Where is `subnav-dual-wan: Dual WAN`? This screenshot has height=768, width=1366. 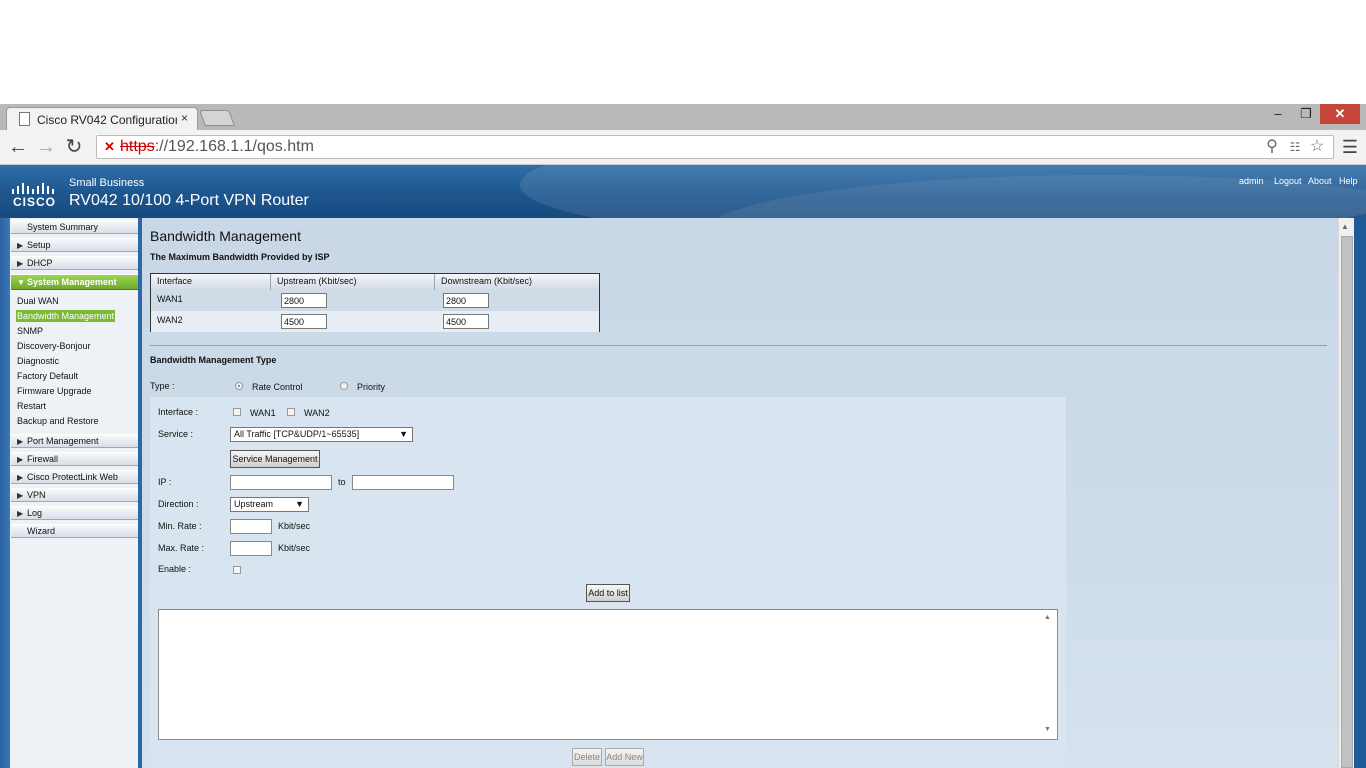
subnav-dual-wan: Dual WAN is located at coordinates (38, 301).